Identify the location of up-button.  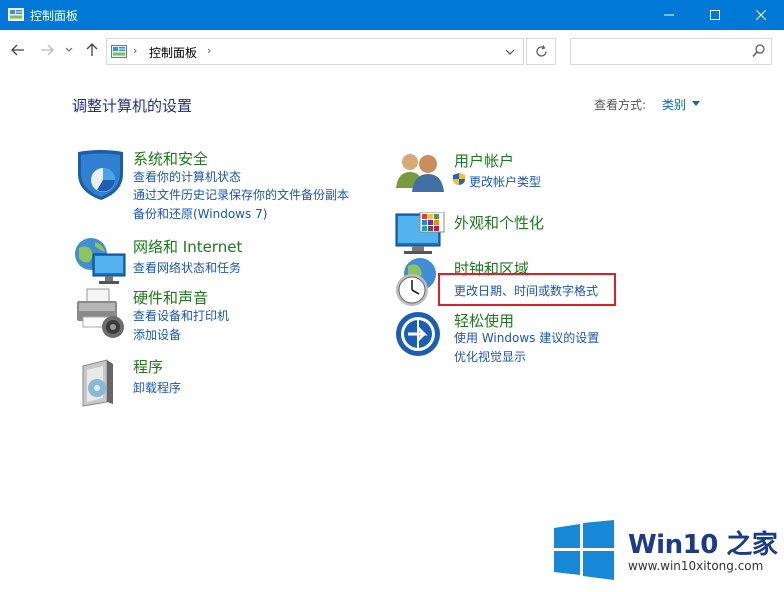
(92, 50).